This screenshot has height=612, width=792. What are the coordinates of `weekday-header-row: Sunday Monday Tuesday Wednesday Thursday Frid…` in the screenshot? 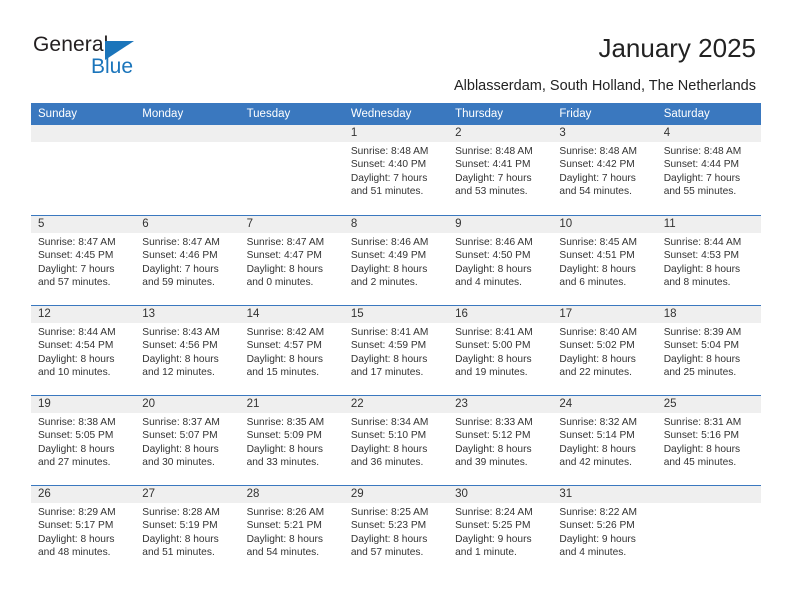 It's located at (396, 114).